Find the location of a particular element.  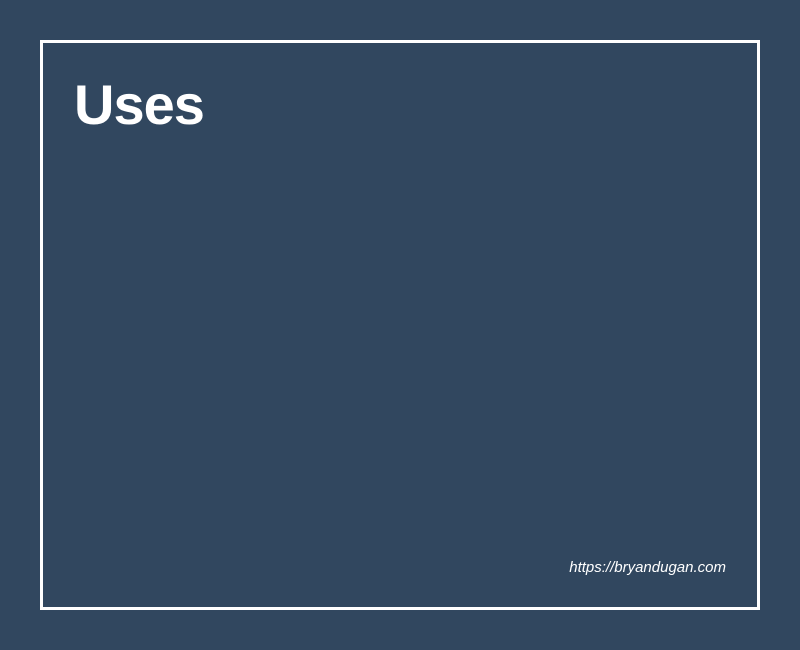

page-title: Uses is located at coordinates (139, 104).